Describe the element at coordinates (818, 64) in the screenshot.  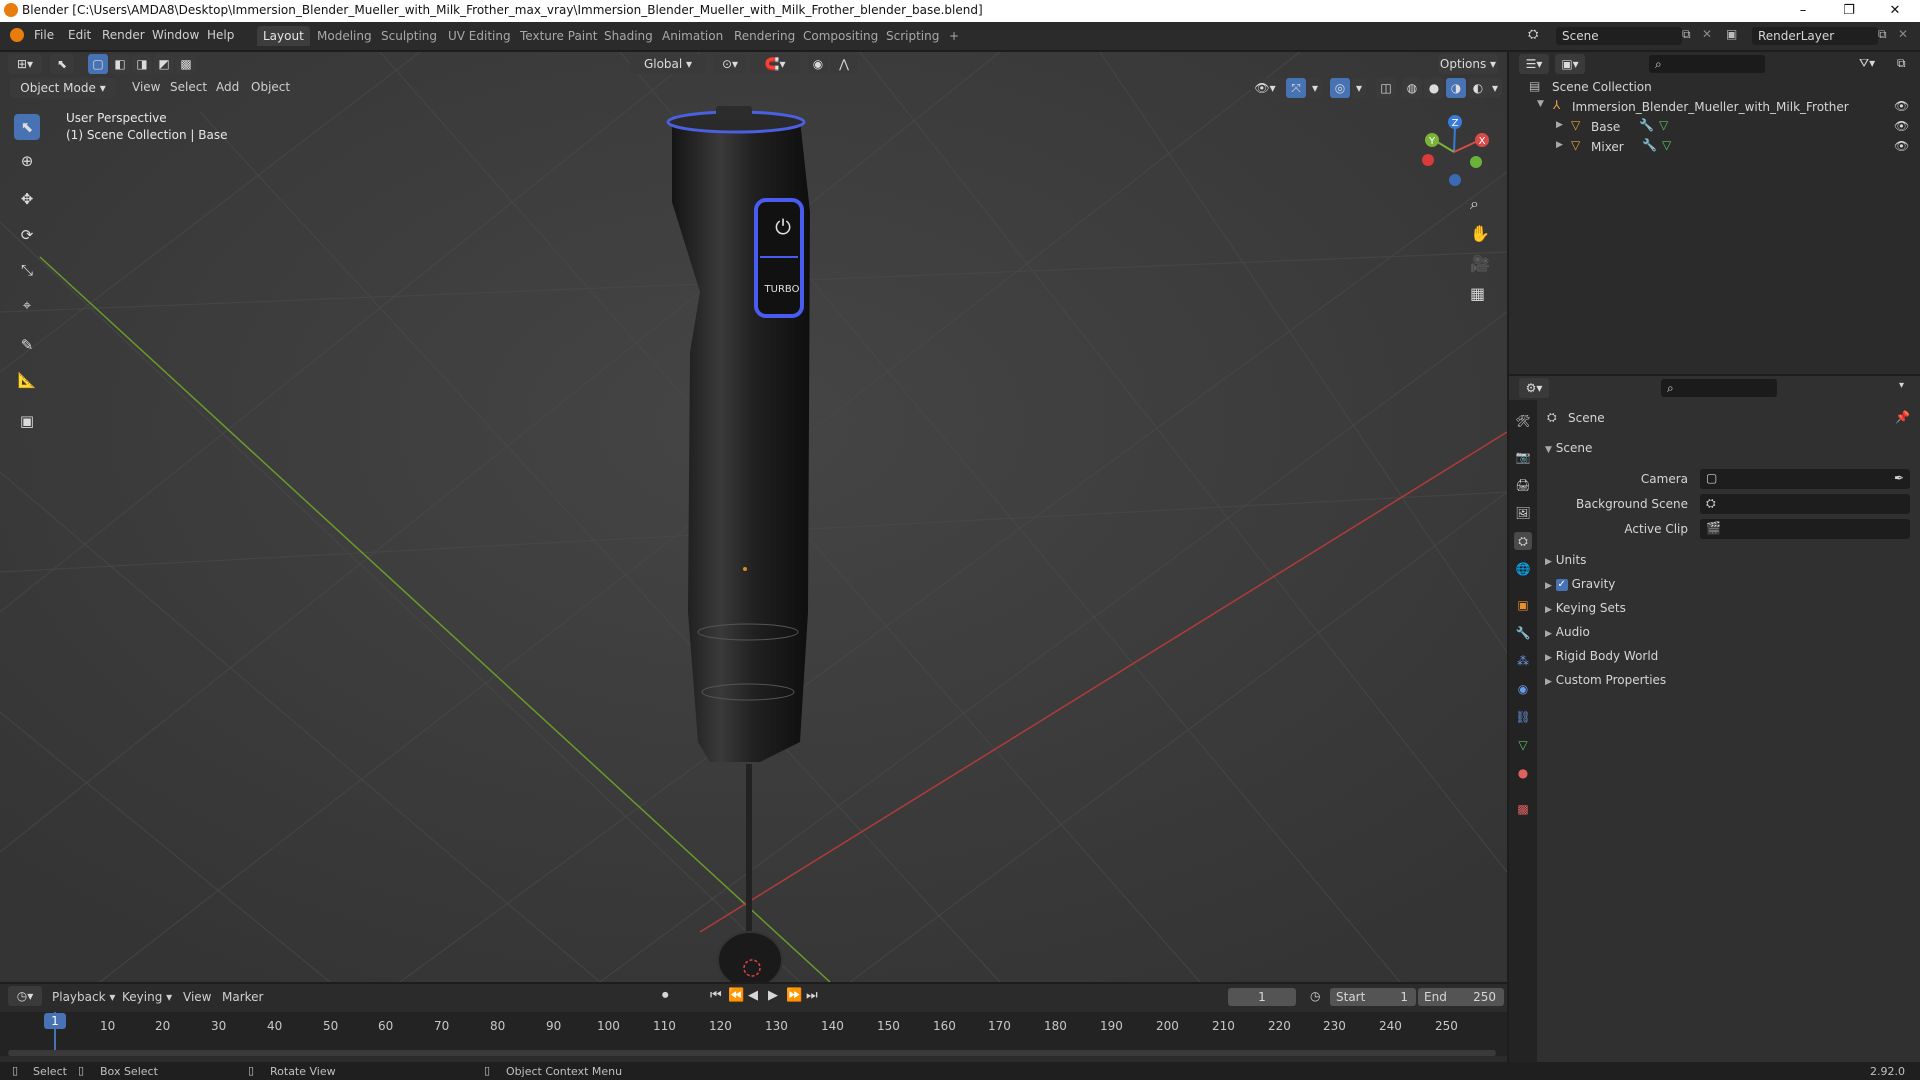
I see `proportional-edit-icon: ◉` at that location.